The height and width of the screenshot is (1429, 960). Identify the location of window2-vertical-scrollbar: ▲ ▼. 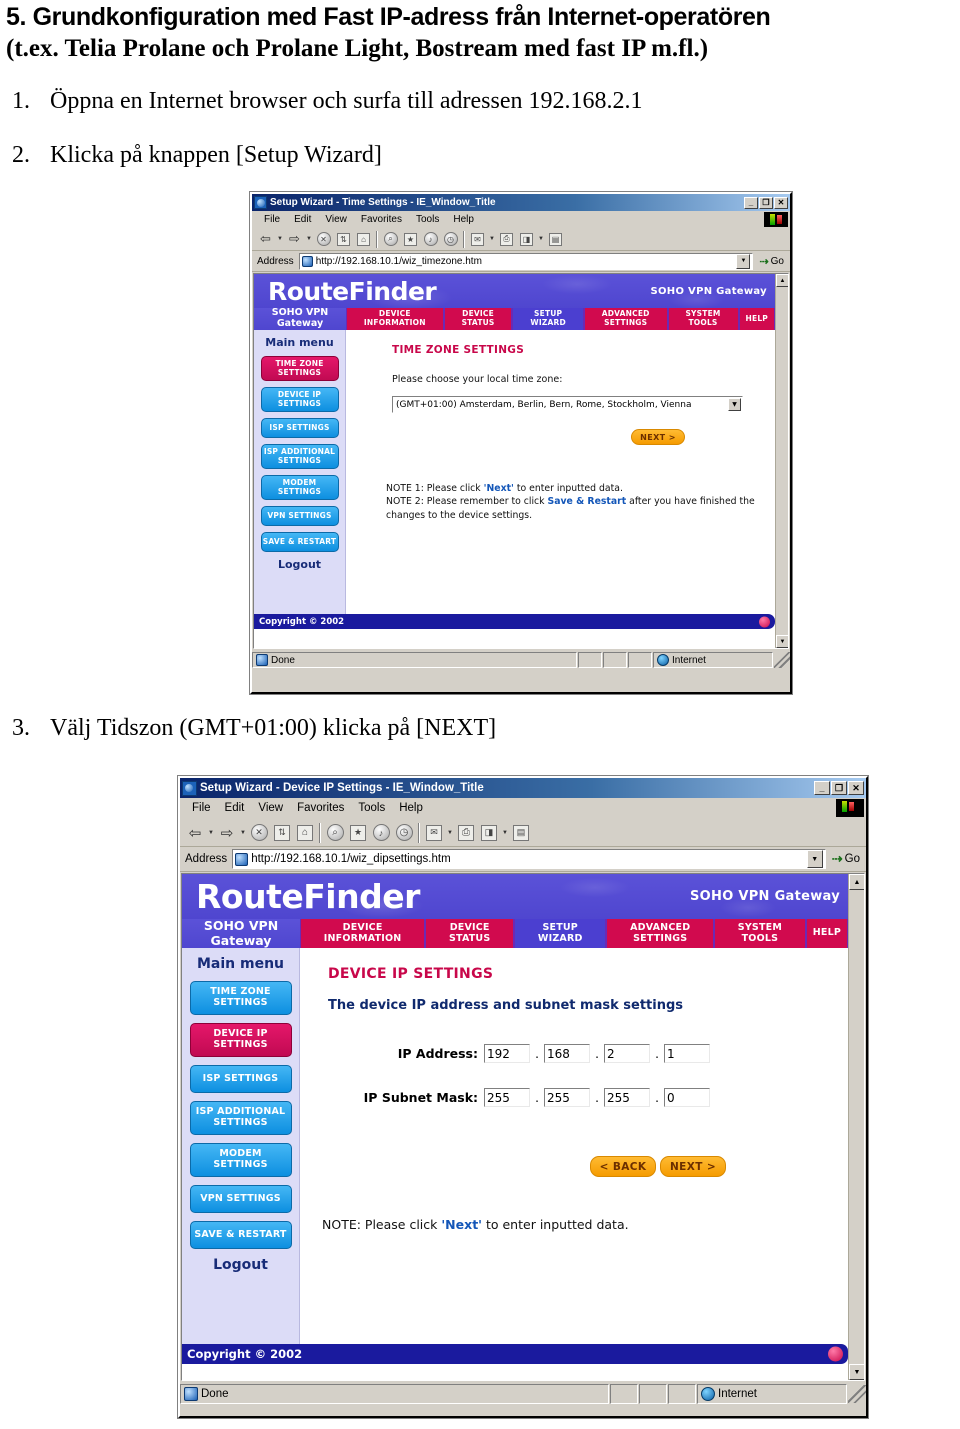
(856, 1127).